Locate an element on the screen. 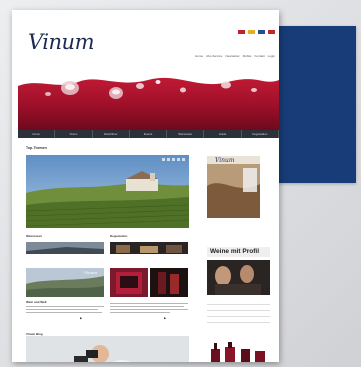  nav-item-3: Weinführer is located at coordinates (111, 134).